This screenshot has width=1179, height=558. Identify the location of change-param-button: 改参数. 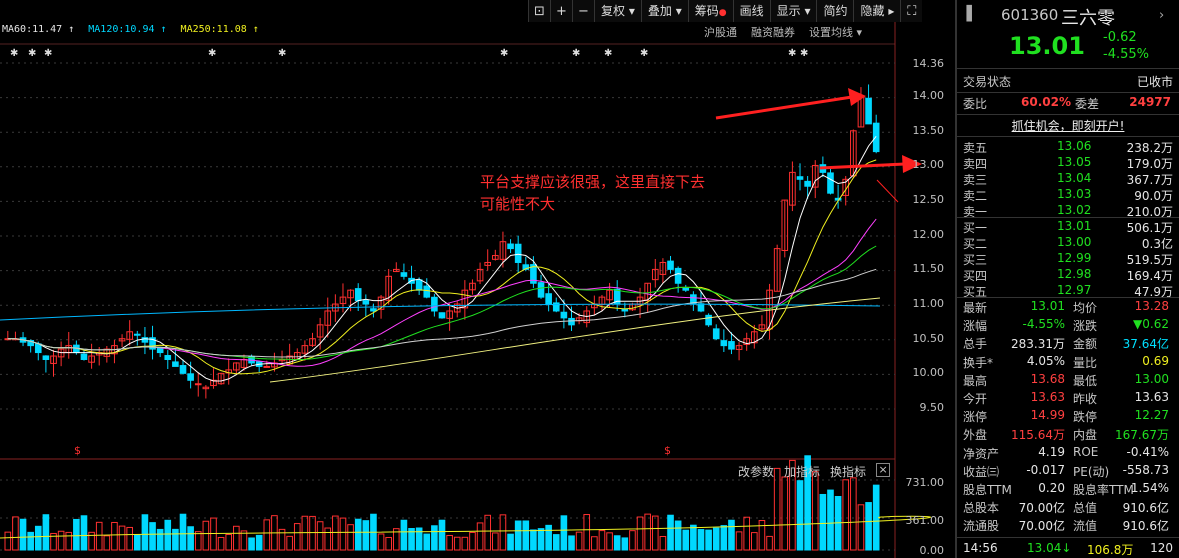
(756, 471).